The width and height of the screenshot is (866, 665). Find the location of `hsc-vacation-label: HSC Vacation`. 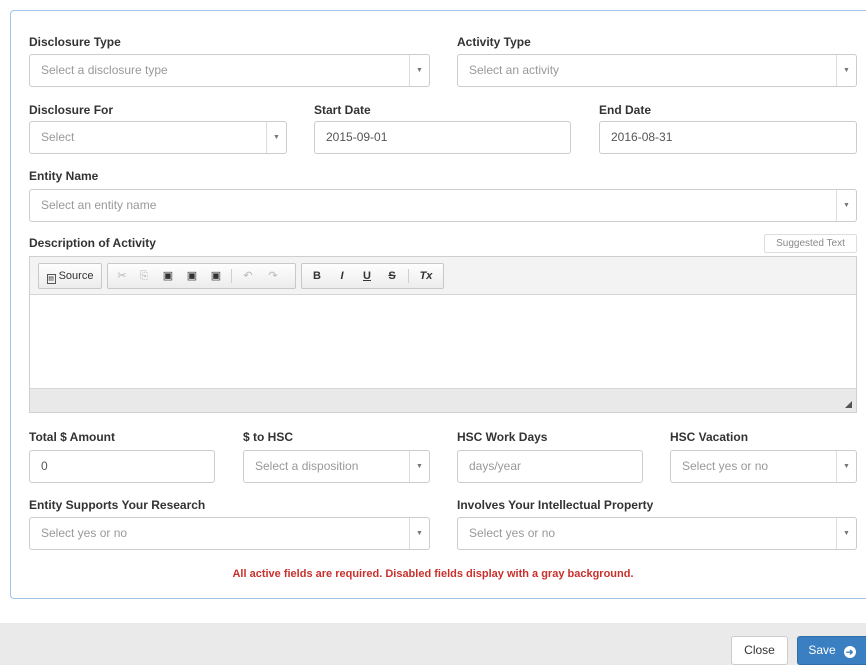

hsc-vacation-label: HSC Vacation is located at coordinates (709, 437).